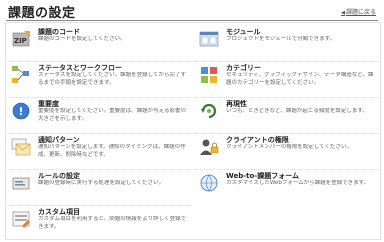 The height and width of the screenshot is (242, 384). I want to click on setting-client-permissions: クライアントの権限 クライアントメンバーの権限を設定してください。, so click(286, 151).